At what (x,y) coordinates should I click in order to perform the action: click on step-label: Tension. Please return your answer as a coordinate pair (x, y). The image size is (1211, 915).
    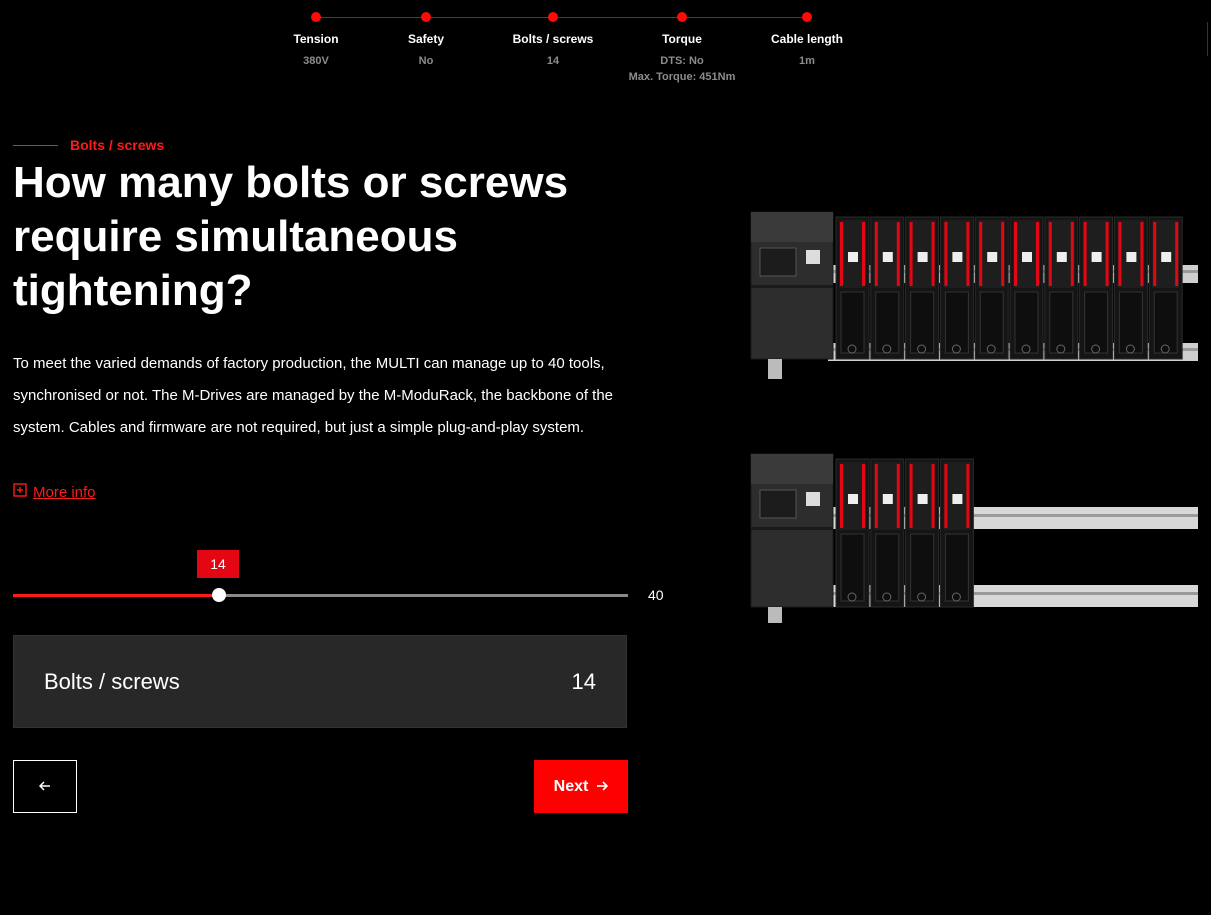
    Looking at the image, I should click on (316, 39).